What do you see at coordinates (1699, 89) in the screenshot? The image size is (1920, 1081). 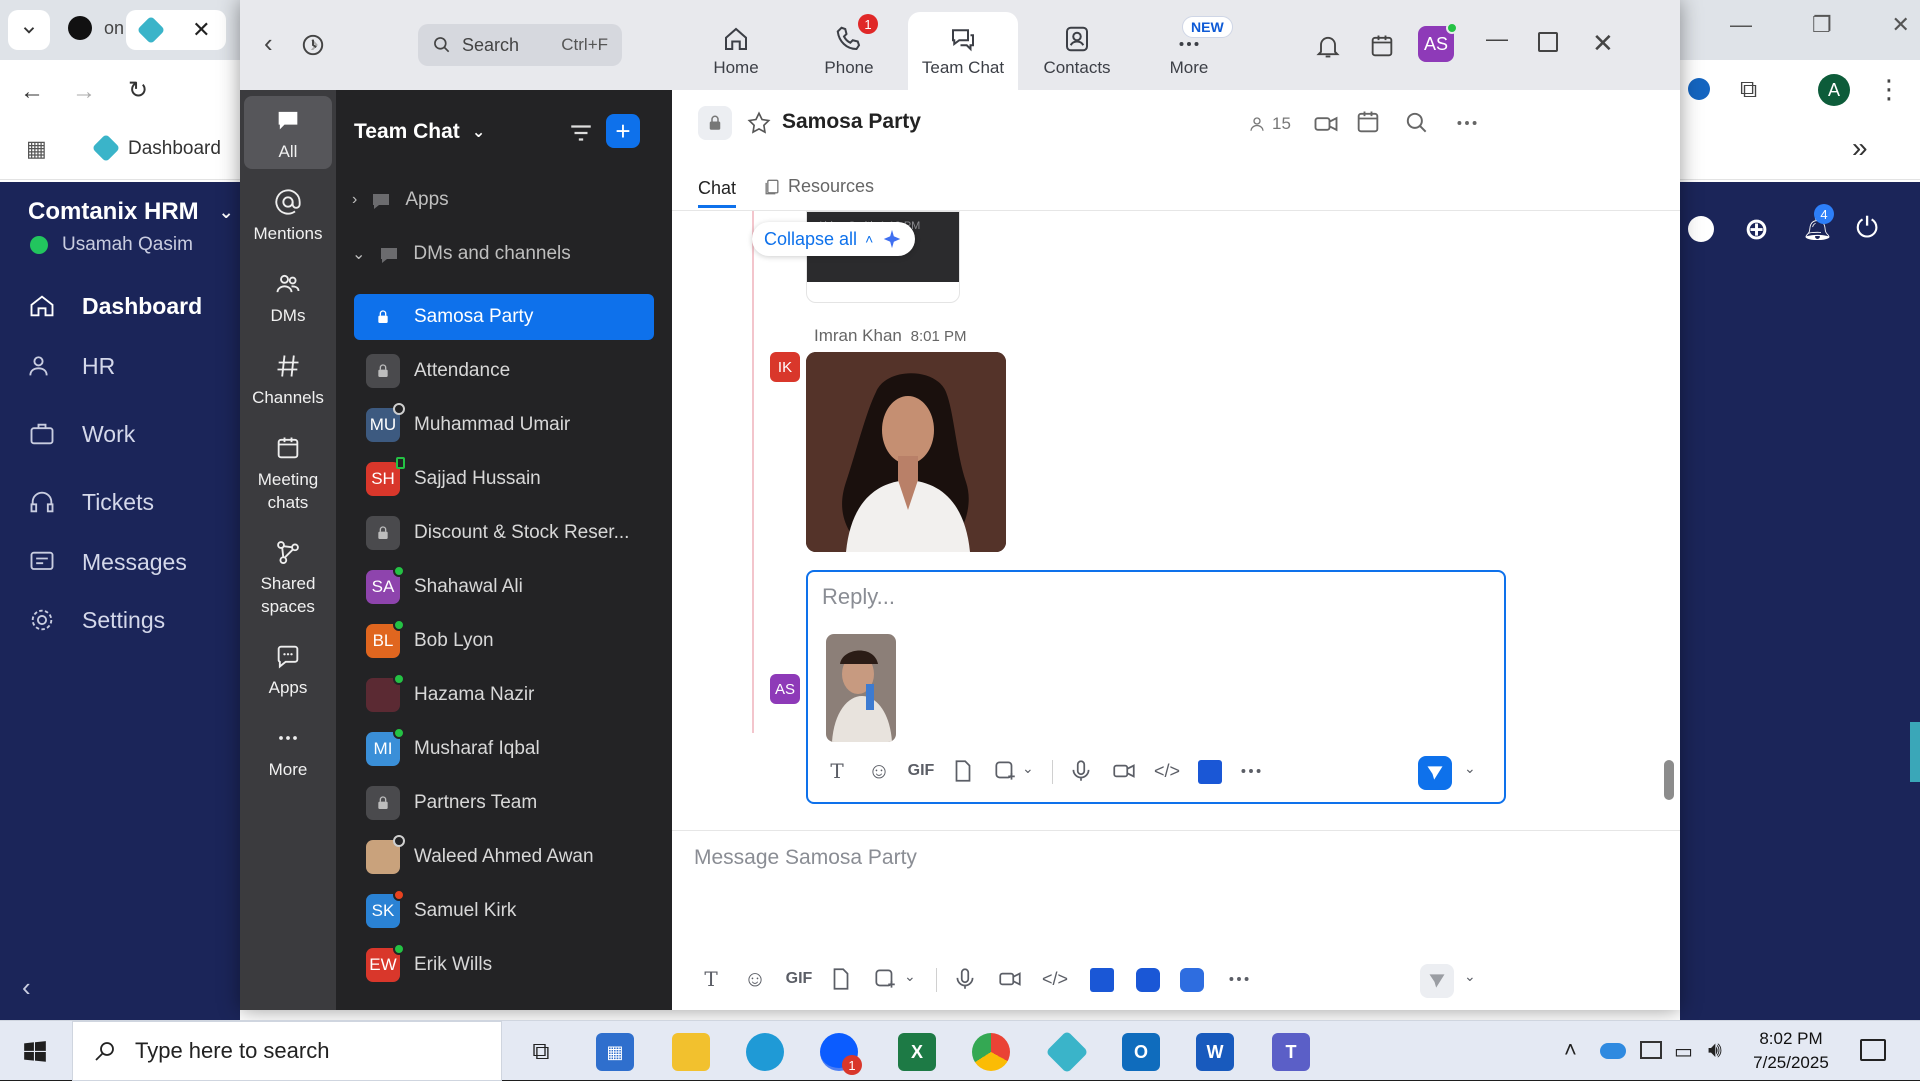 I see `extension-blue-icon` at bounding box center [1699, 89].